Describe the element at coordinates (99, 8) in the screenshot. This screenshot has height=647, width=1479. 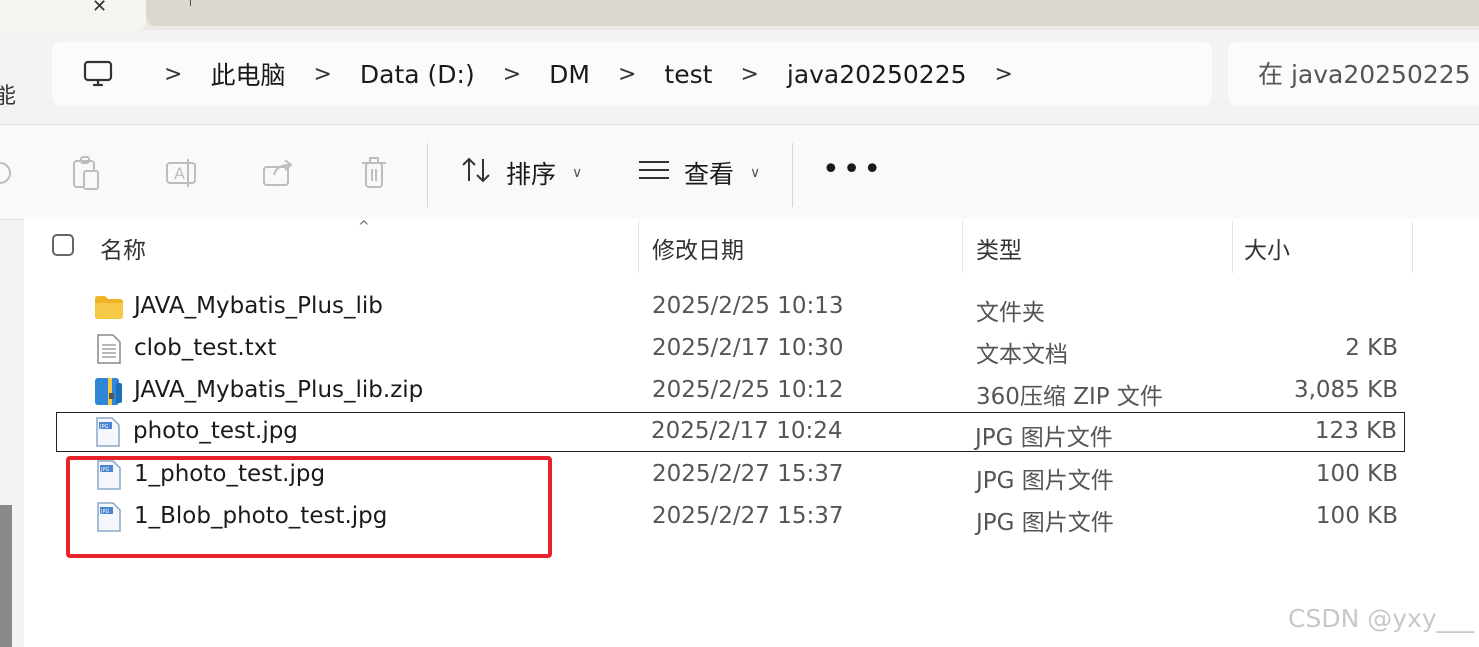
I see `close-tab-icon: ✕` at that location.